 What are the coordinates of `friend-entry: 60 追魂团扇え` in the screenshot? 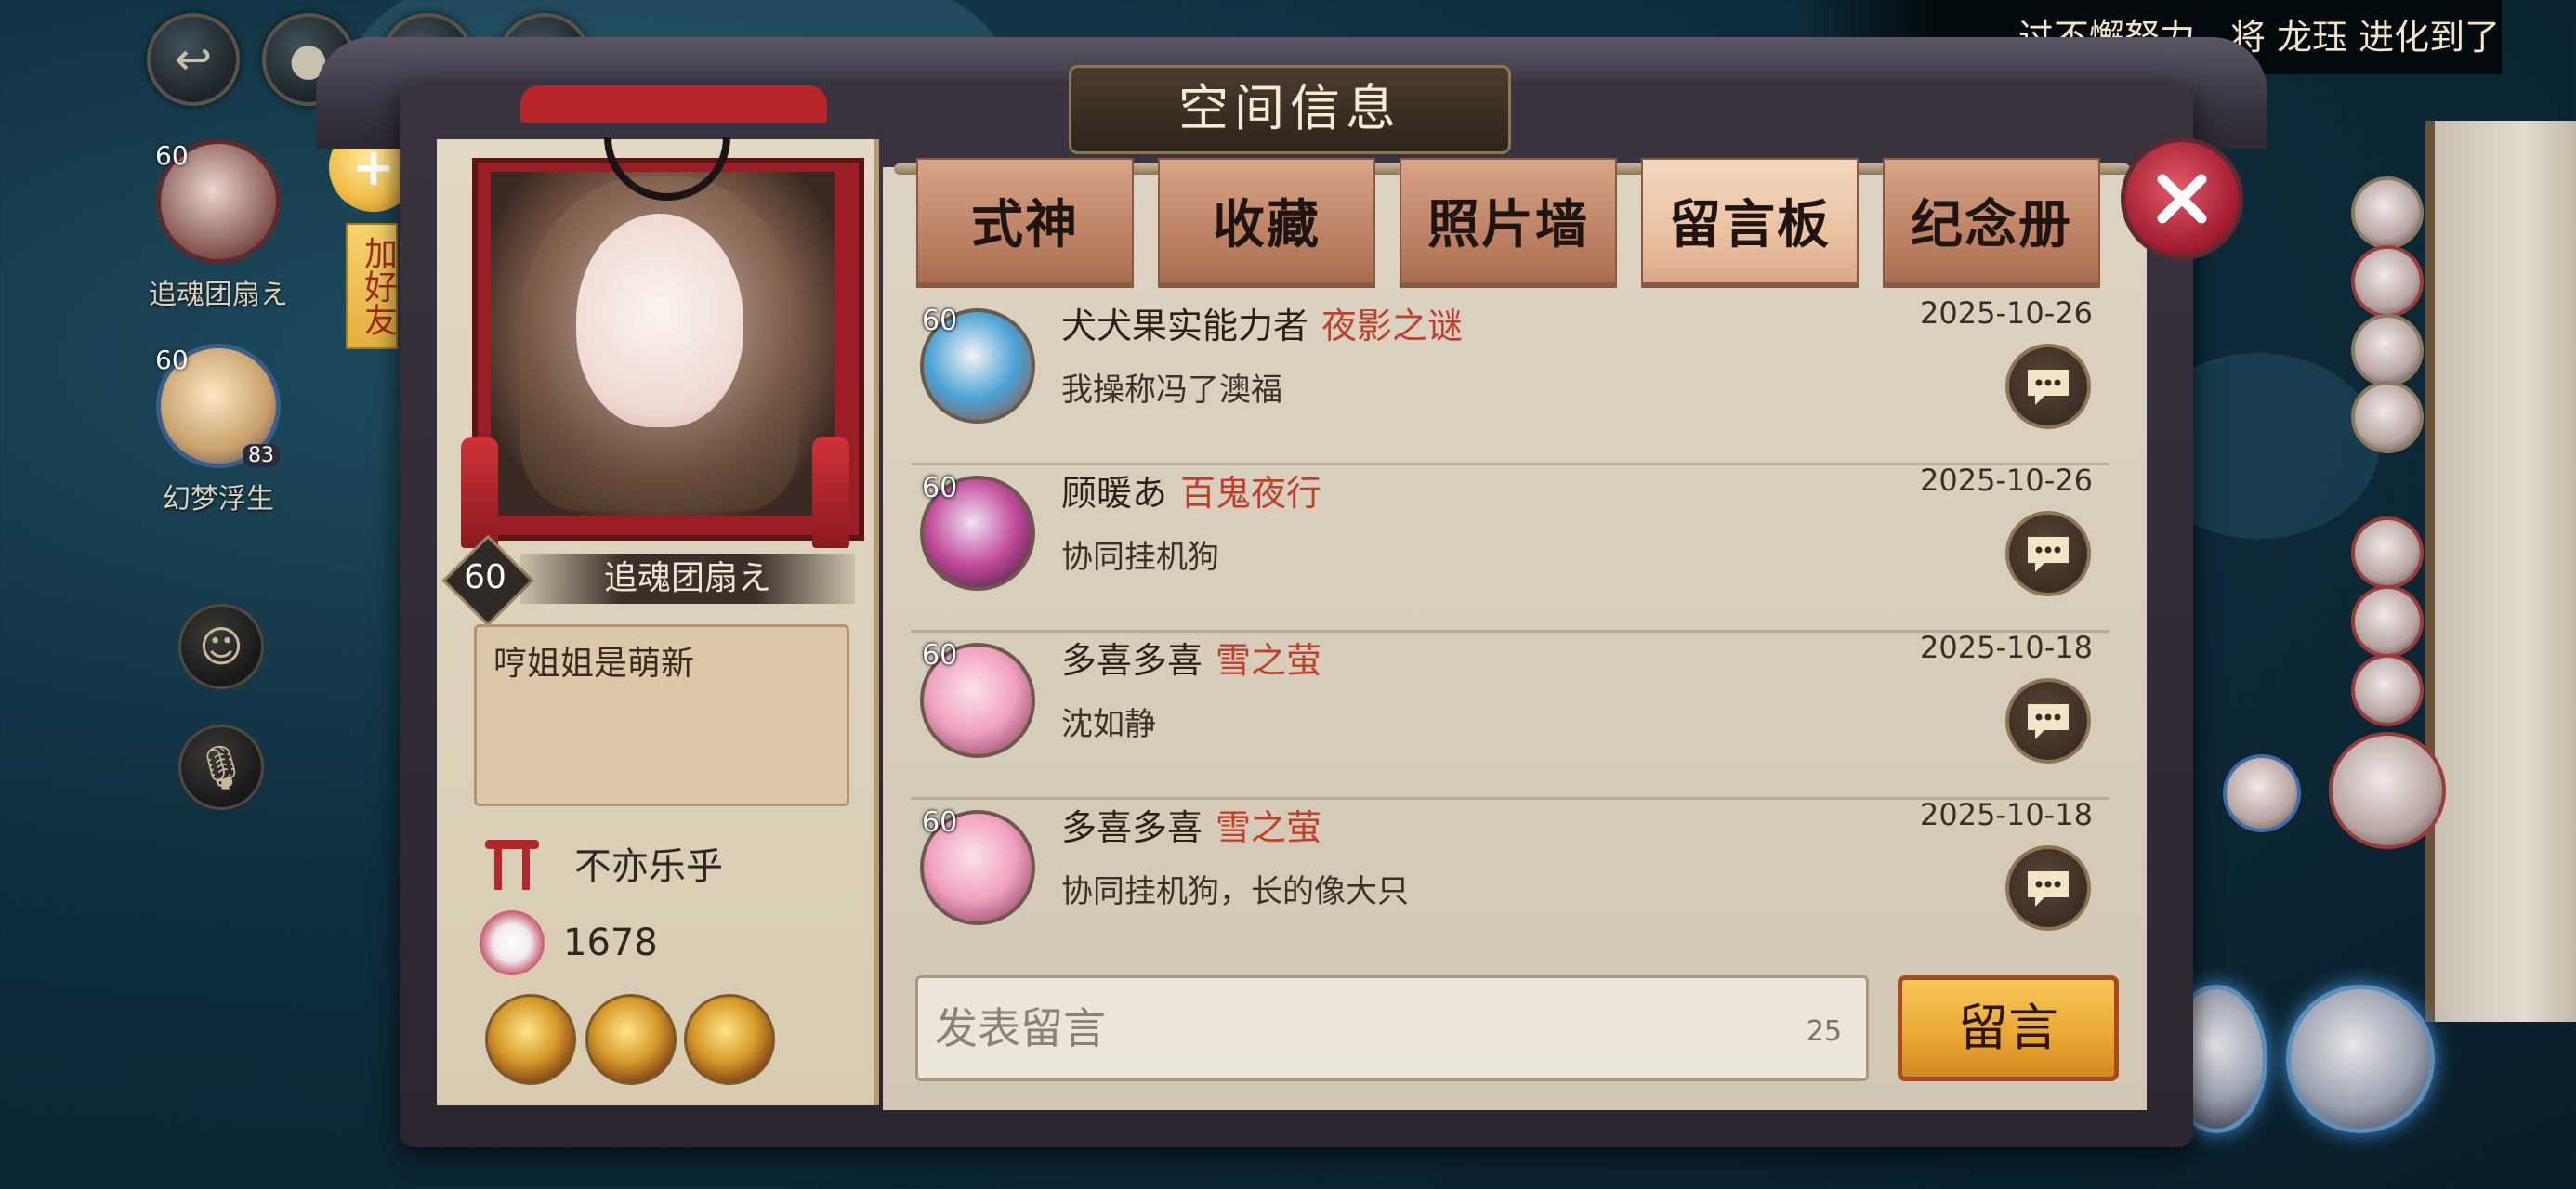 It's located at (218, 225).